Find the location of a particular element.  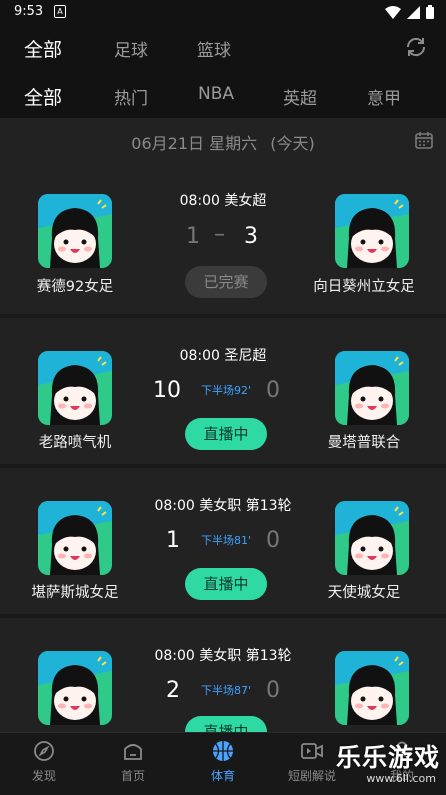

nav-label: 发现 is located at coordinates (43, 776).